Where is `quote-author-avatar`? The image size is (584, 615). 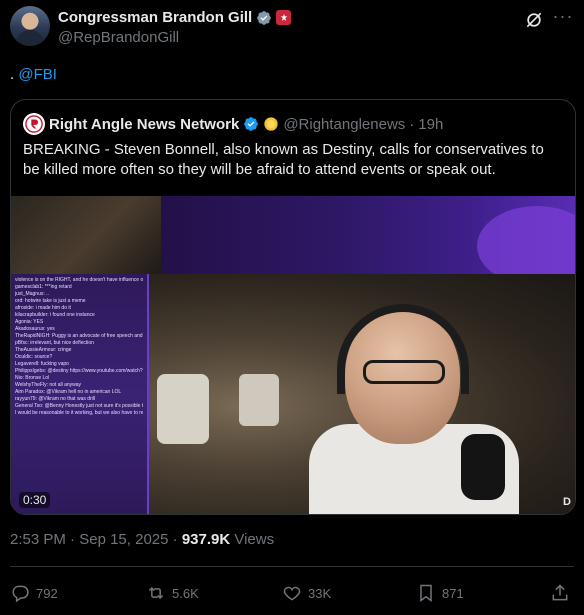
quote-author-avatar is located at coordinates (34, 124).